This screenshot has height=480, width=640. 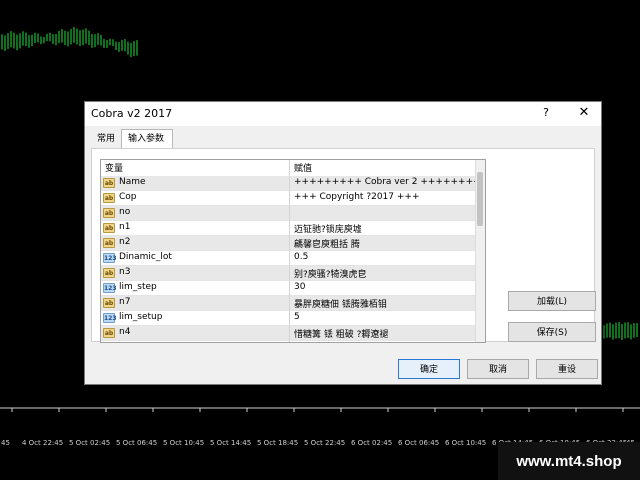 What do you see at coordinates (419, 443) in the screenshot?
I see `time-axis-label: 6 Oct 06:45` at bounding box center [419, 443].